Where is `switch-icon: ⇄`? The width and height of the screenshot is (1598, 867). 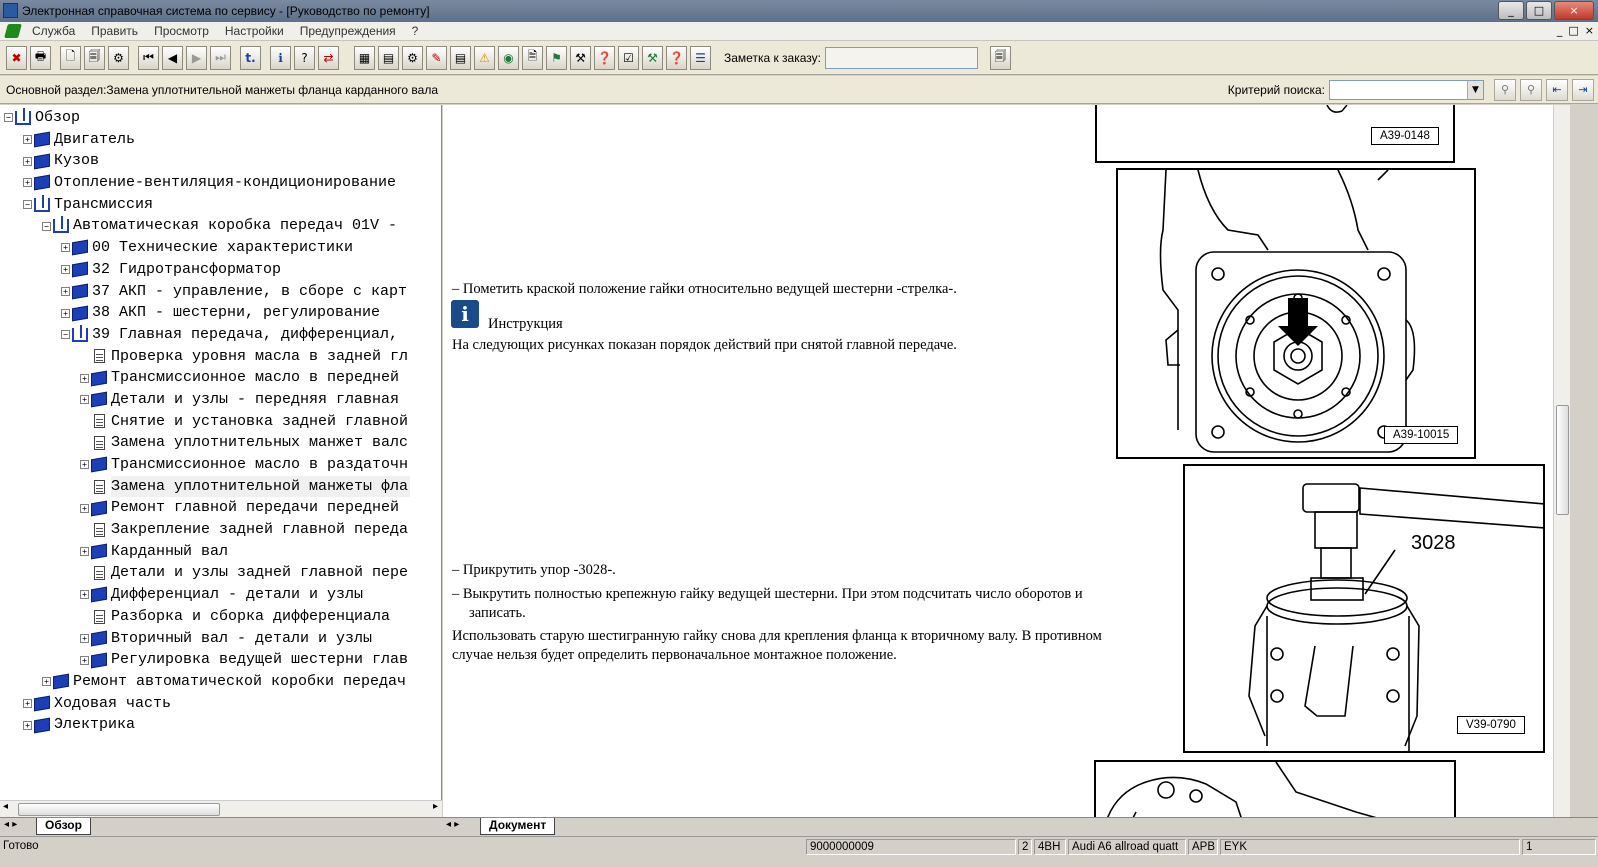
switch-icon: ⇄ is located at coordinates (328, 57).